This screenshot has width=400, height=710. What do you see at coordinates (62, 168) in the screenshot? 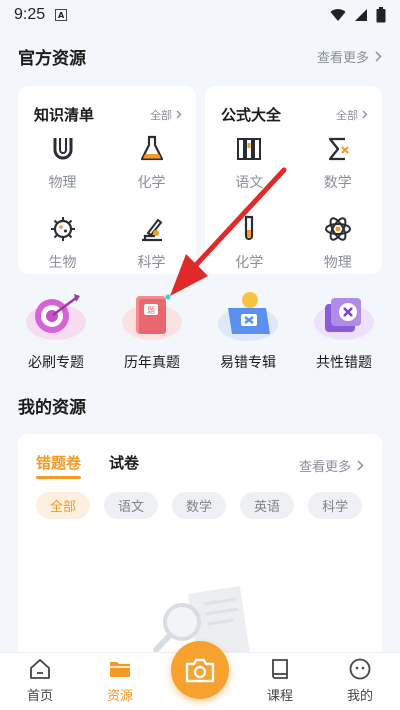
I see `knowledge-item-physics: 物理` at bounding box center [62, 168].